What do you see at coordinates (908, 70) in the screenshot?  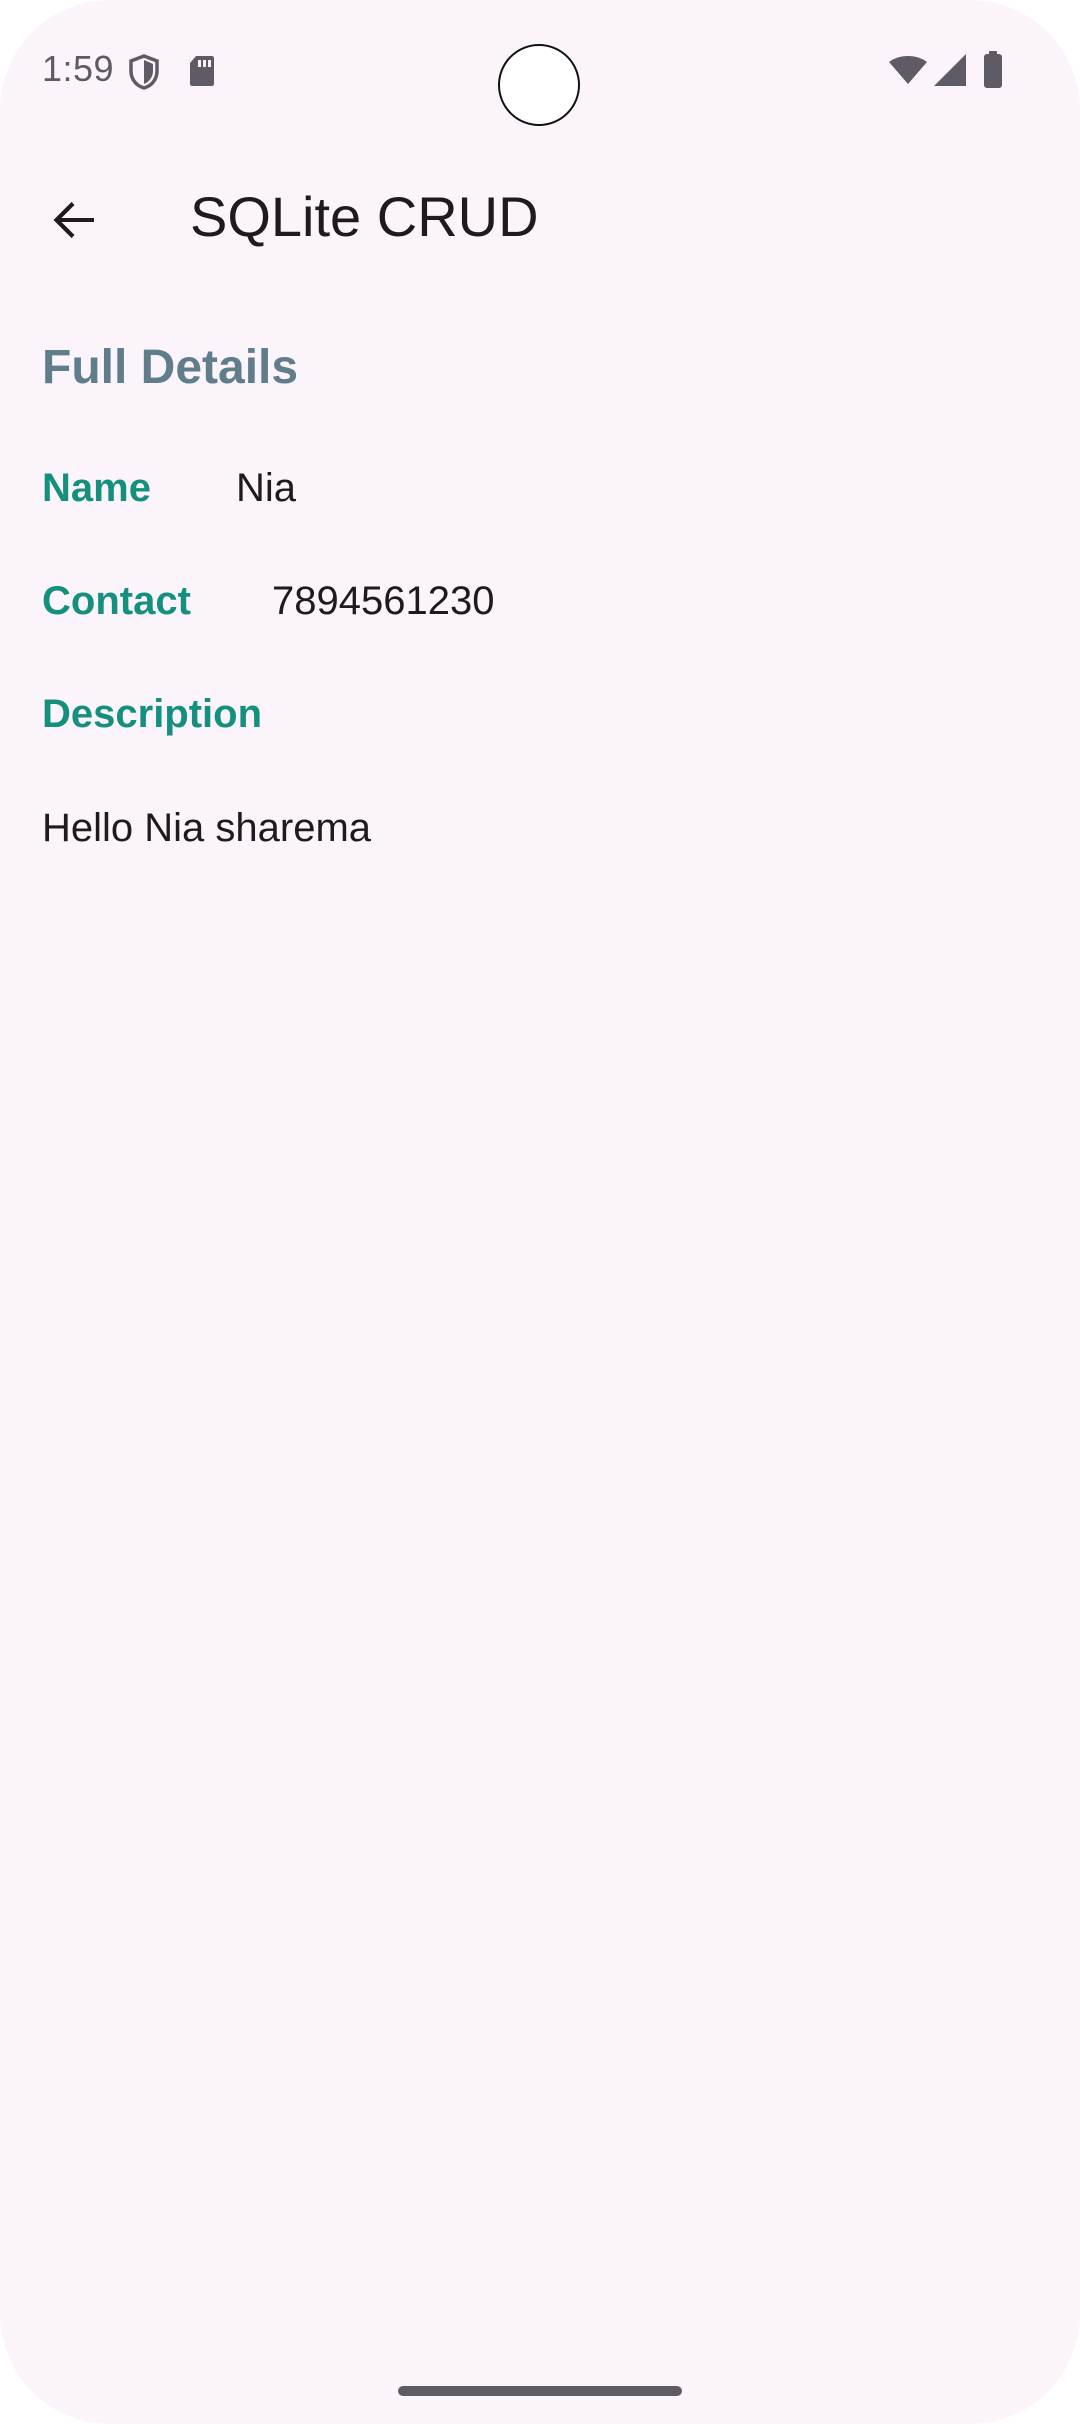 I see `wifi-icon` at bounding box center [908, 70].